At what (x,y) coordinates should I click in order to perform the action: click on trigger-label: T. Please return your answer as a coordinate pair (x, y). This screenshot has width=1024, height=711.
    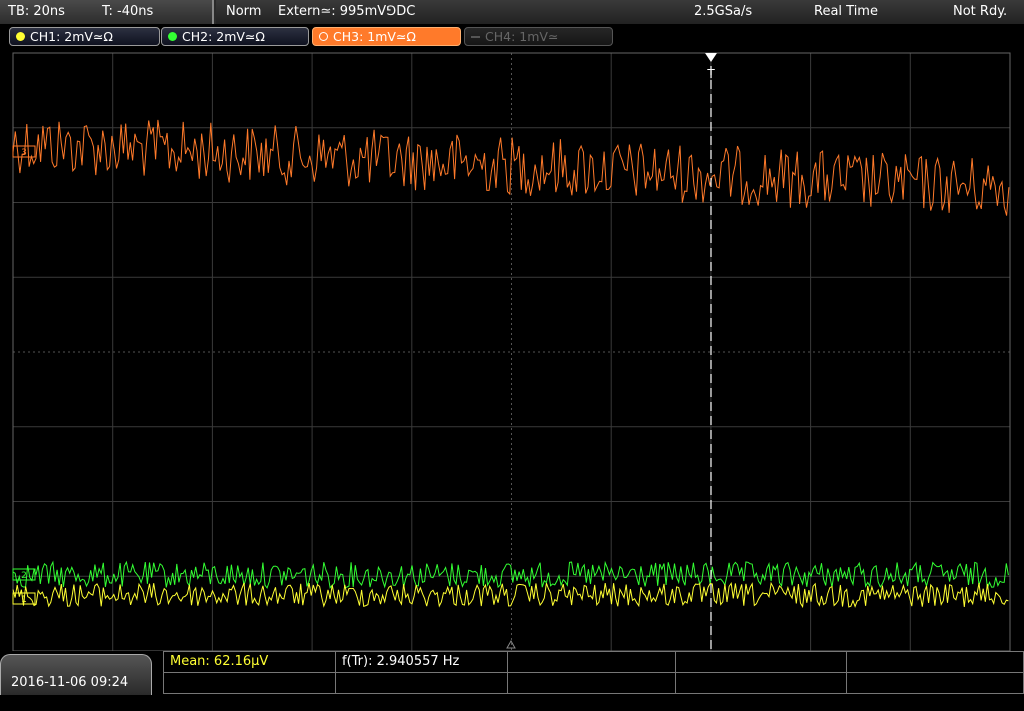
    Looking at the image, I should click on (710, 74).